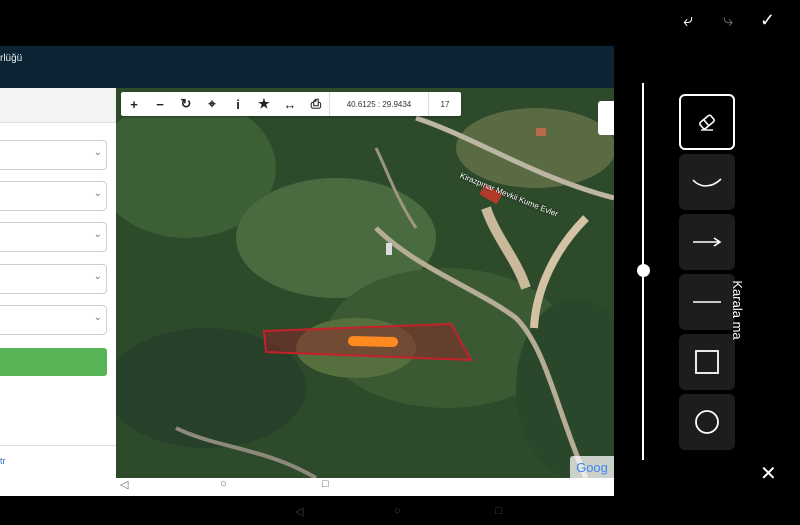 The image size is (800, 525). I want to click on left-panel: ⌄ ⌄ ⌄ ⌄ ⌄ tr, so click(58, 283).